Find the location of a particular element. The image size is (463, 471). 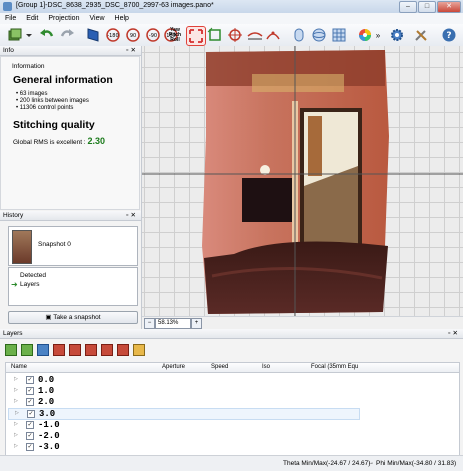

main-toolbar: -180 90 -90 180 Yaw Pitch Roll » ? is located at coordinates (231, 35).